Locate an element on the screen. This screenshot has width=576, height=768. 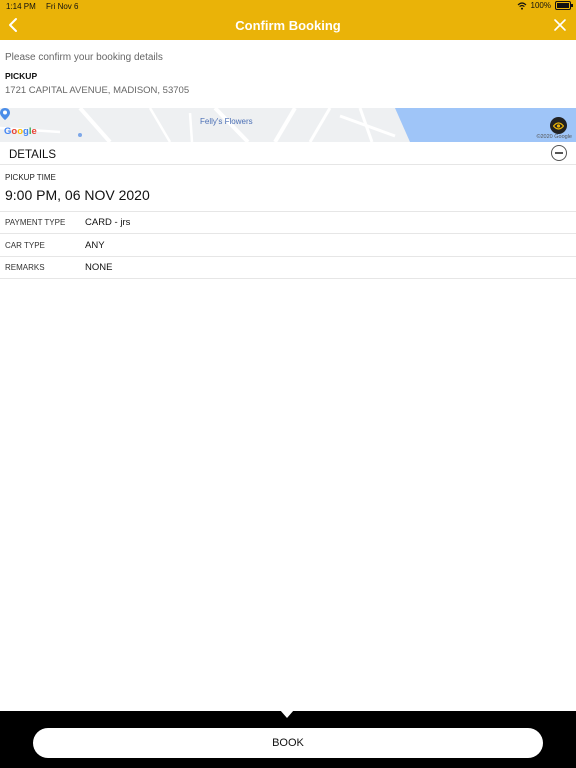
payment-type-label: PAYMENT TYPE is located at coordinates (35, 222).